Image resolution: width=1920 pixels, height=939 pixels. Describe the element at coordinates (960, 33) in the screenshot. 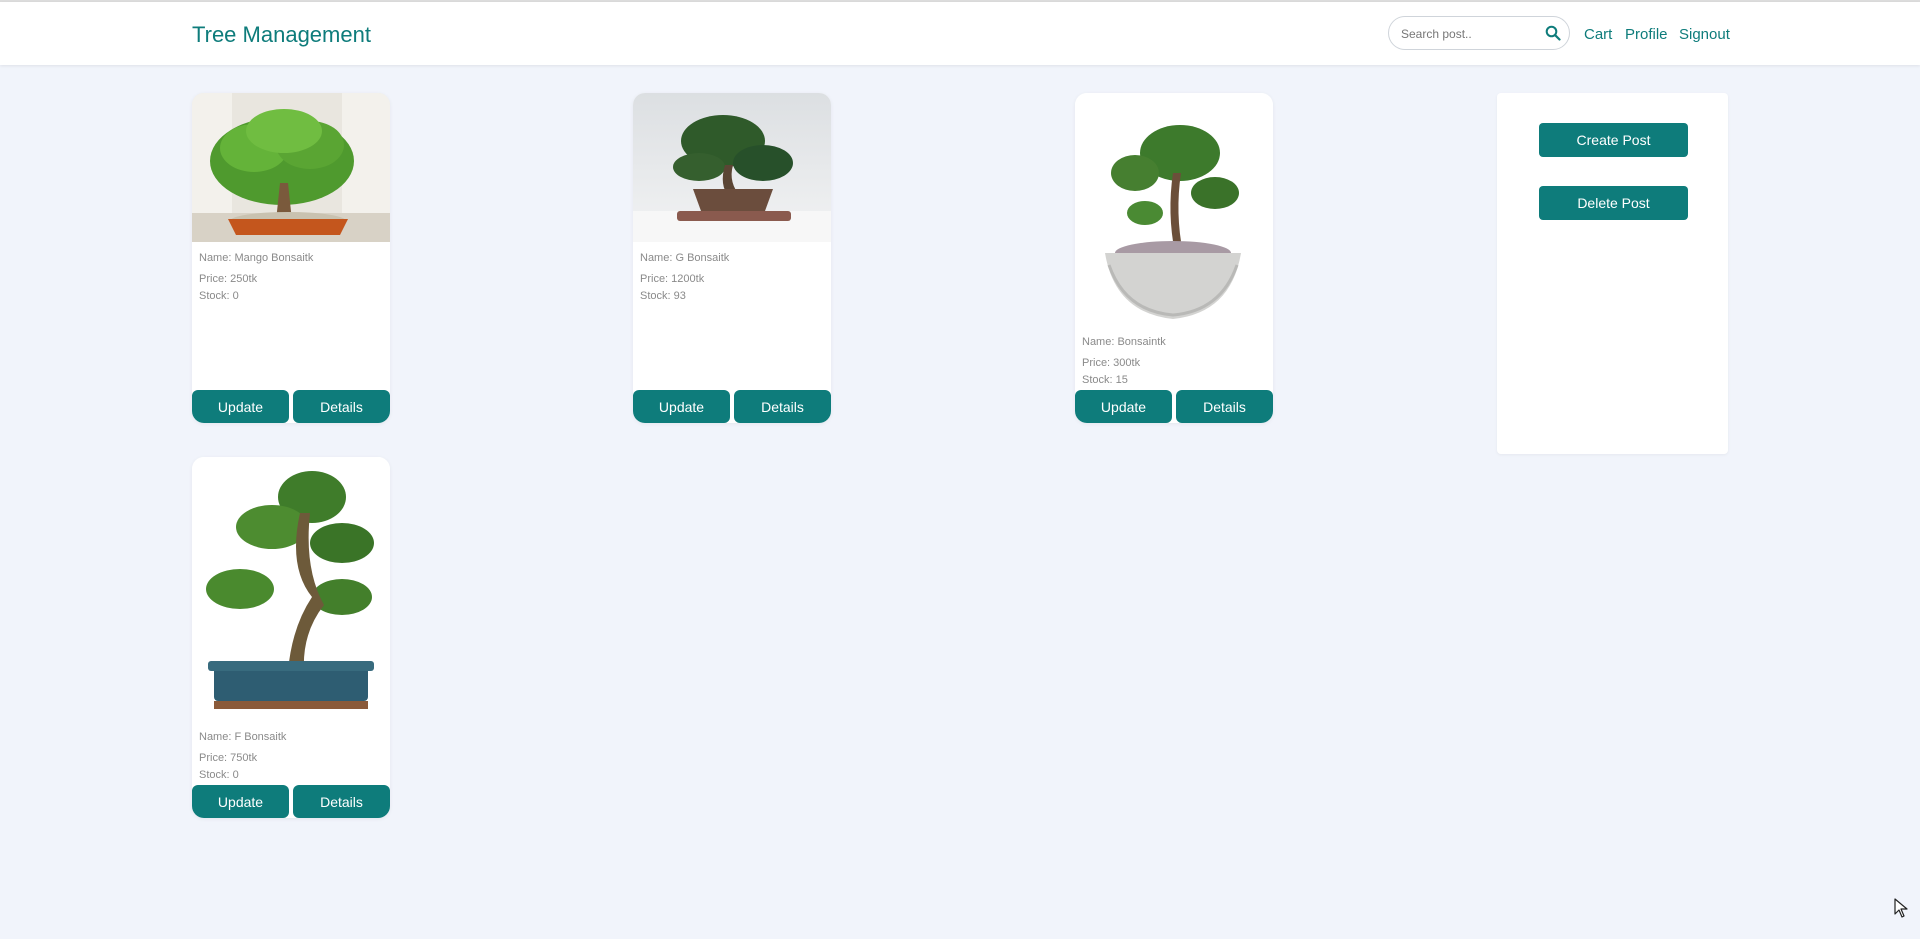

I see `navbar: Tree Management Cart Profile Signout` at that location.